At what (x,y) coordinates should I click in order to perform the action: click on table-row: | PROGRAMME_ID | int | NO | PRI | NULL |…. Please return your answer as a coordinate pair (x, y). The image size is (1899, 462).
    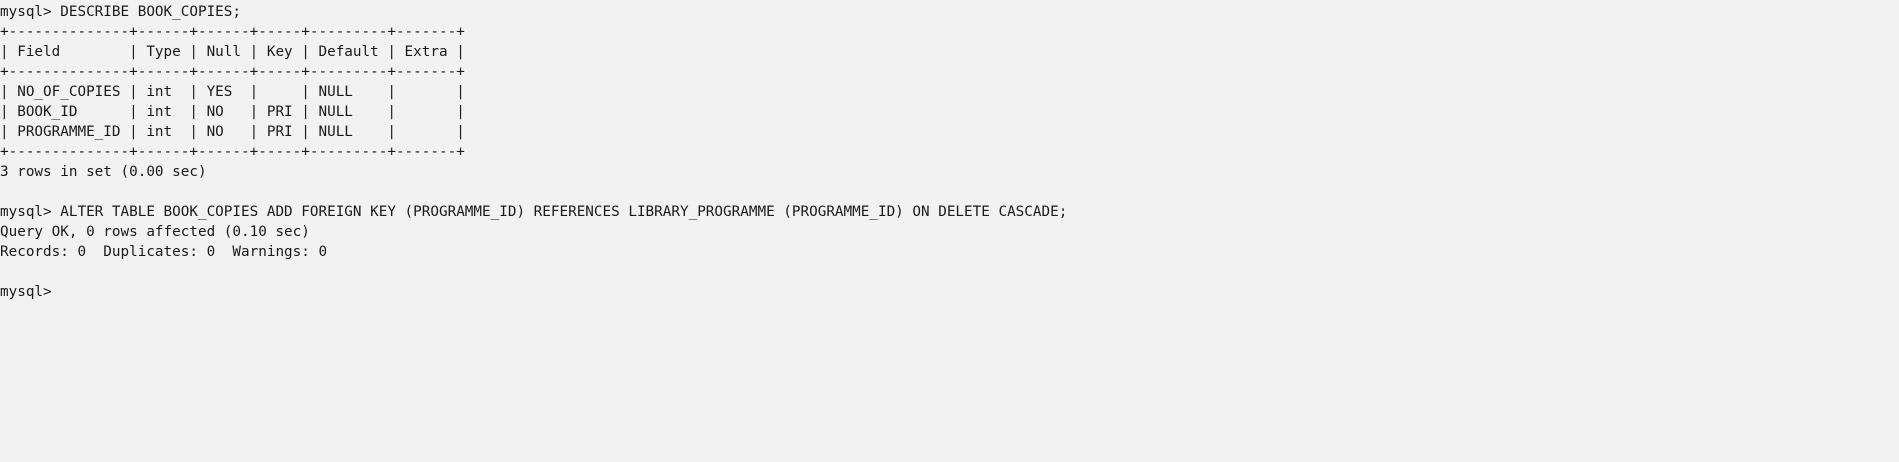
    Looking at the image, I should click on (232, 132).